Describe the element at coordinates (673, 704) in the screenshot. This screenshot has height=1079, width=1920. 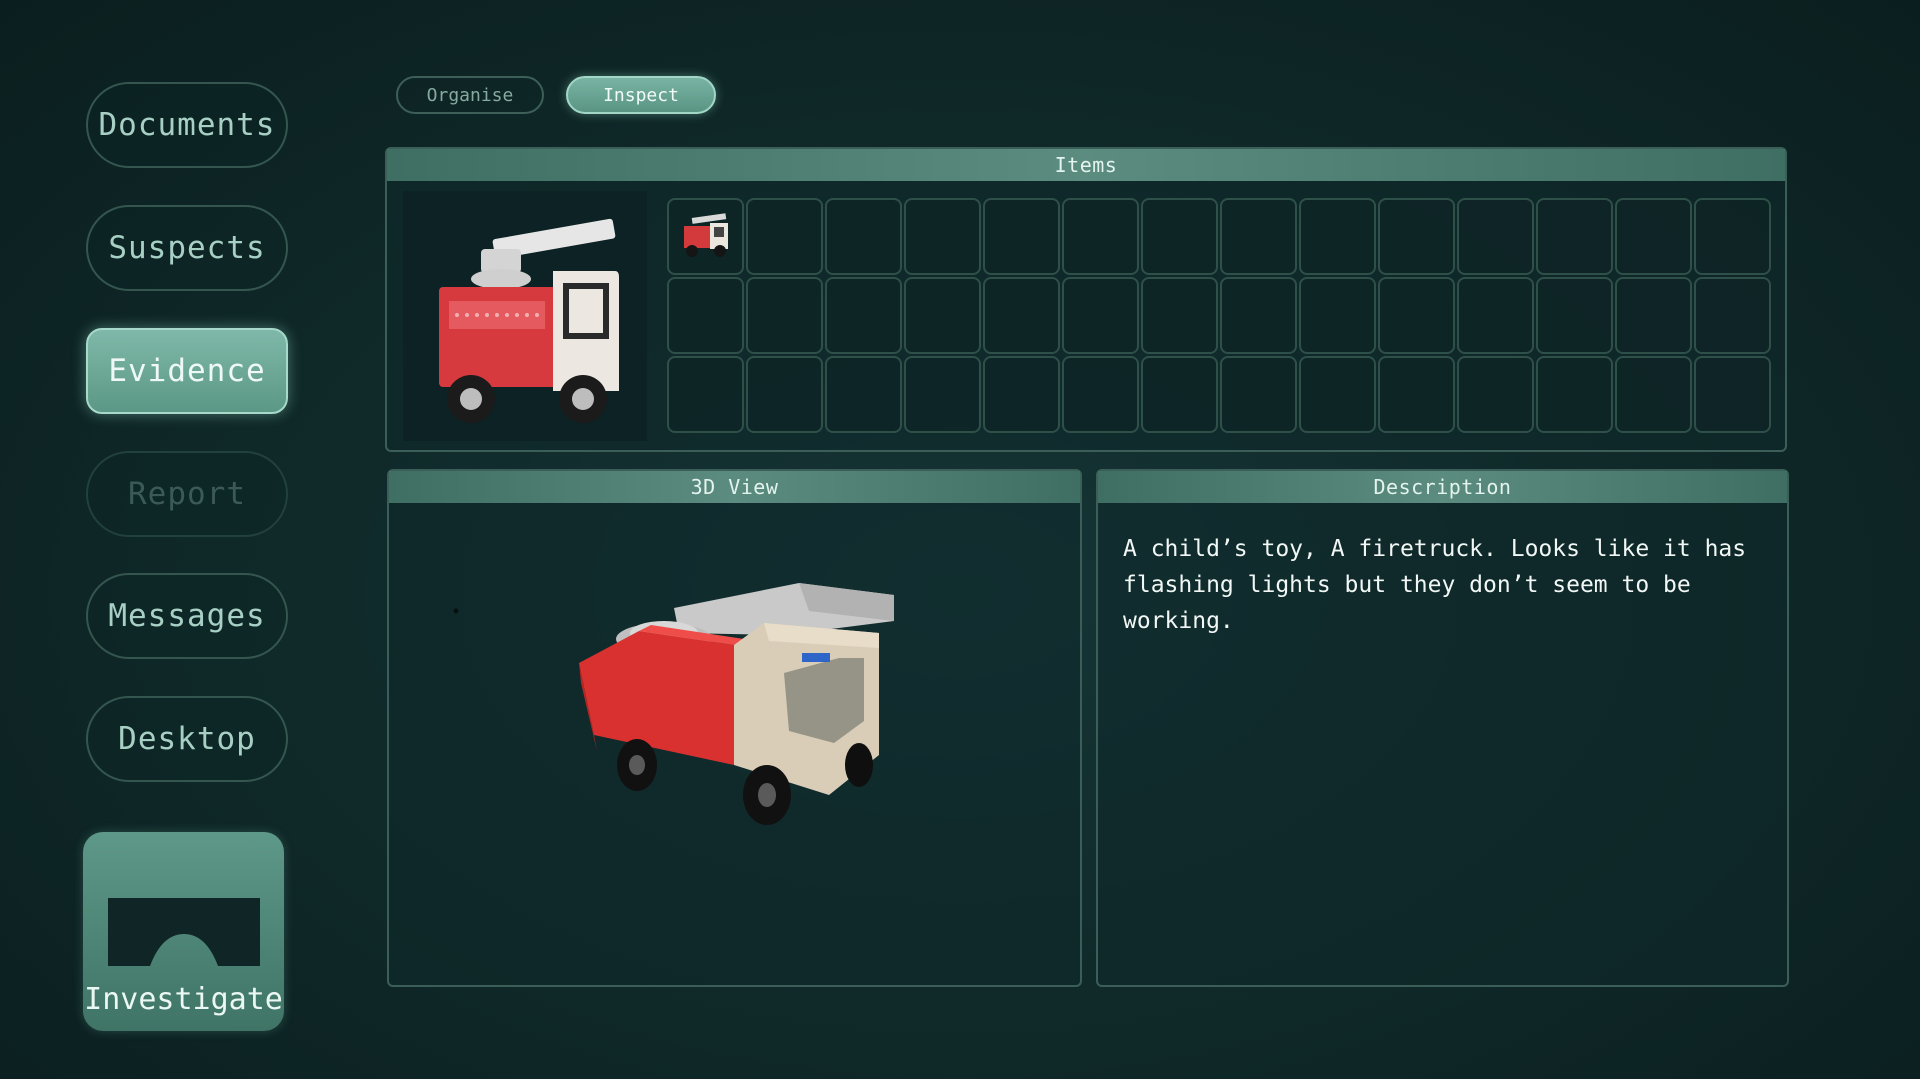
I see `firetruck-3d-model` at that location.